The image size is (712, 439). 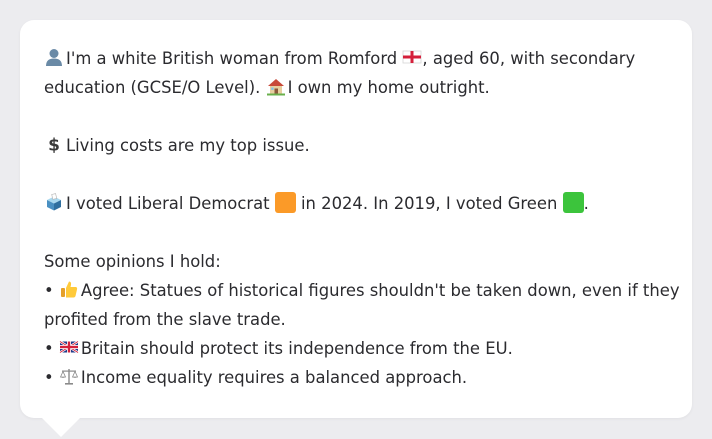 What do you see at coordinates (69, 347) in the screenshot?
I see `uk-flag-icon` at bounding box center [69, 347].